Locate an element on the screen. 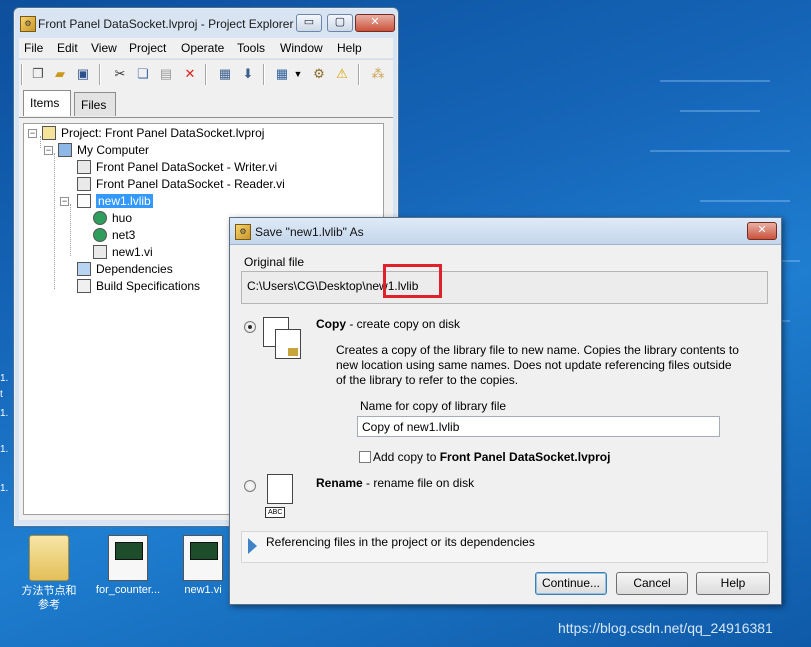 The height and width of the screenshot is (647, 811). tree-item-build-specifications: Build Specifications is located at coordinates (138, 286).